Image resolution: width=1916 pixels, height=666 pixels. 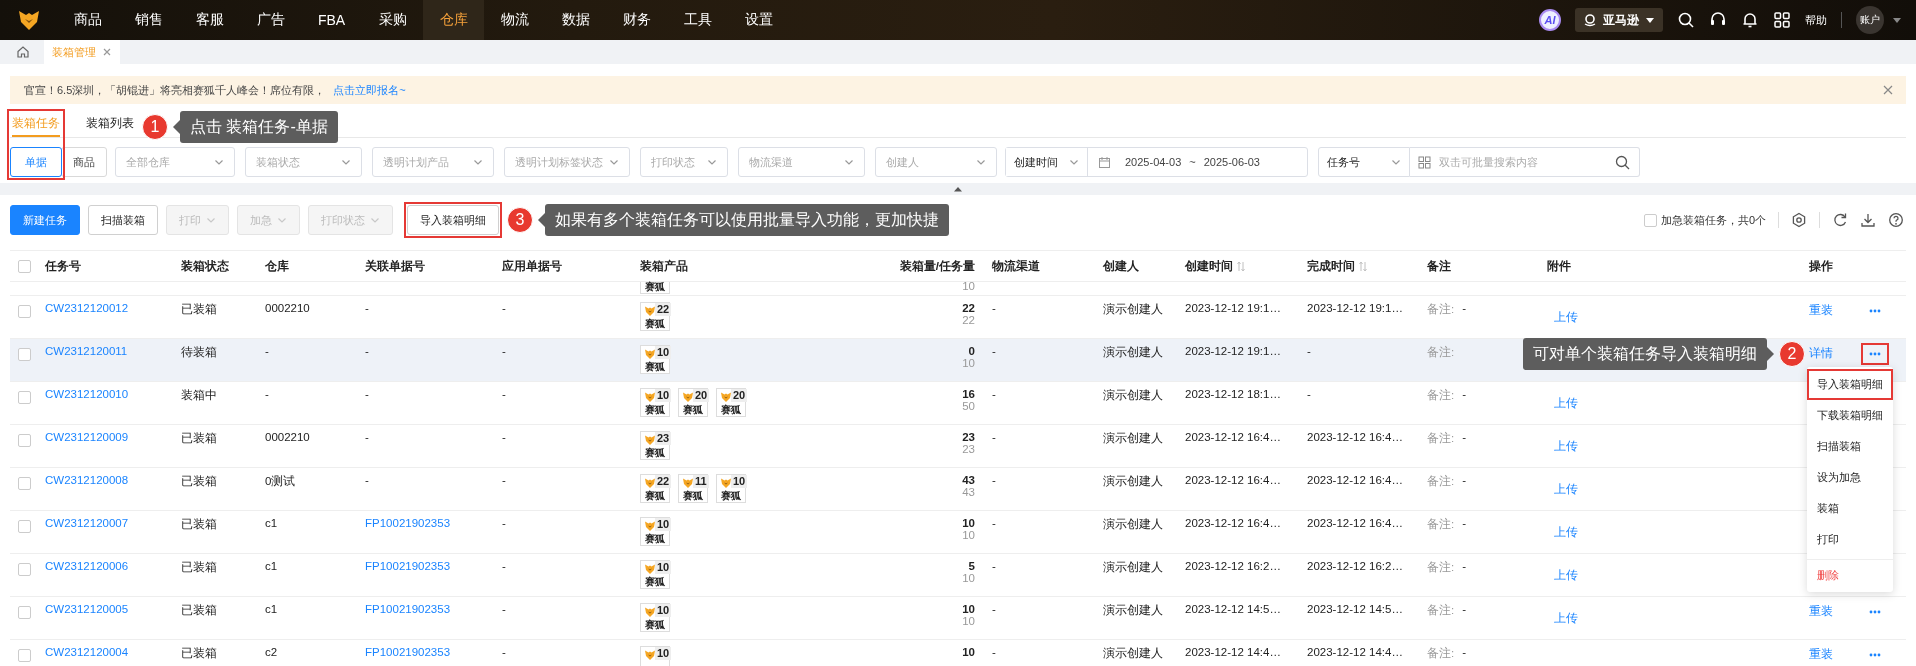 What do you see at coordinates (1850, 539) in the screenshot?
I see `menu-item: 打印` at bounding box center [1850, 539].